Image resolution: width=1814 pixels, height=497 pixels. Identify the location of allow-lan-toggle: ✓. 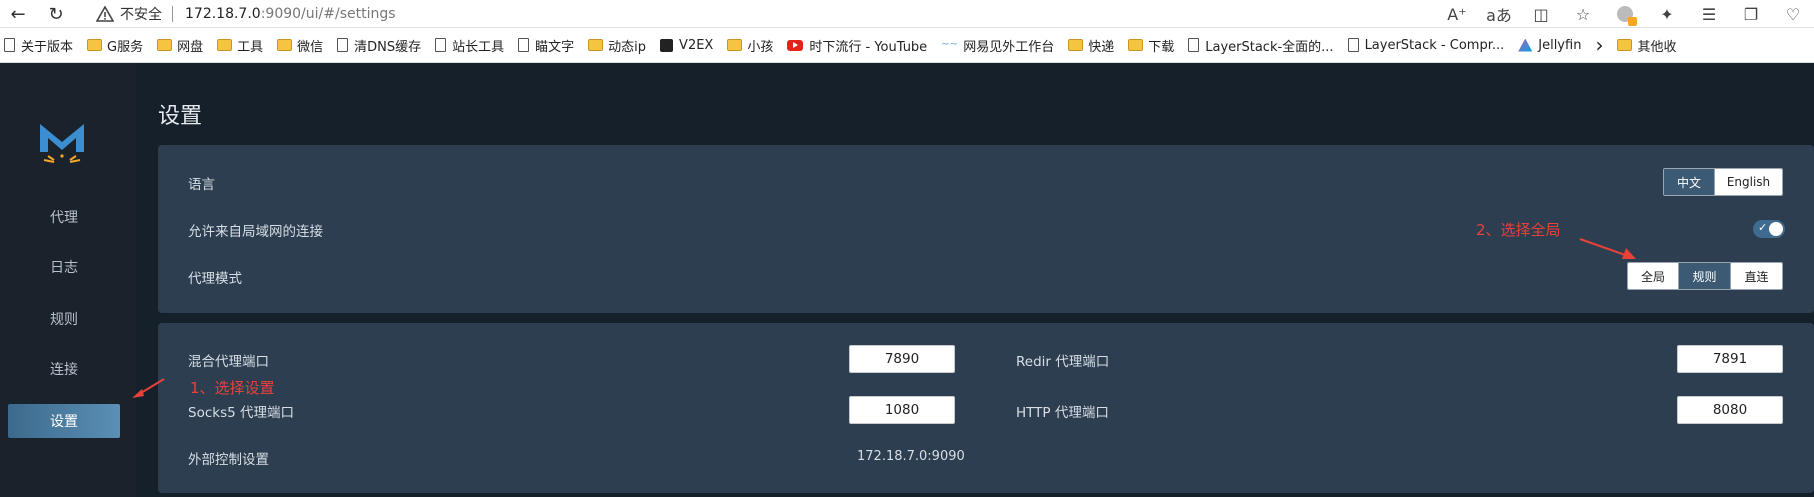
(1769, 229).